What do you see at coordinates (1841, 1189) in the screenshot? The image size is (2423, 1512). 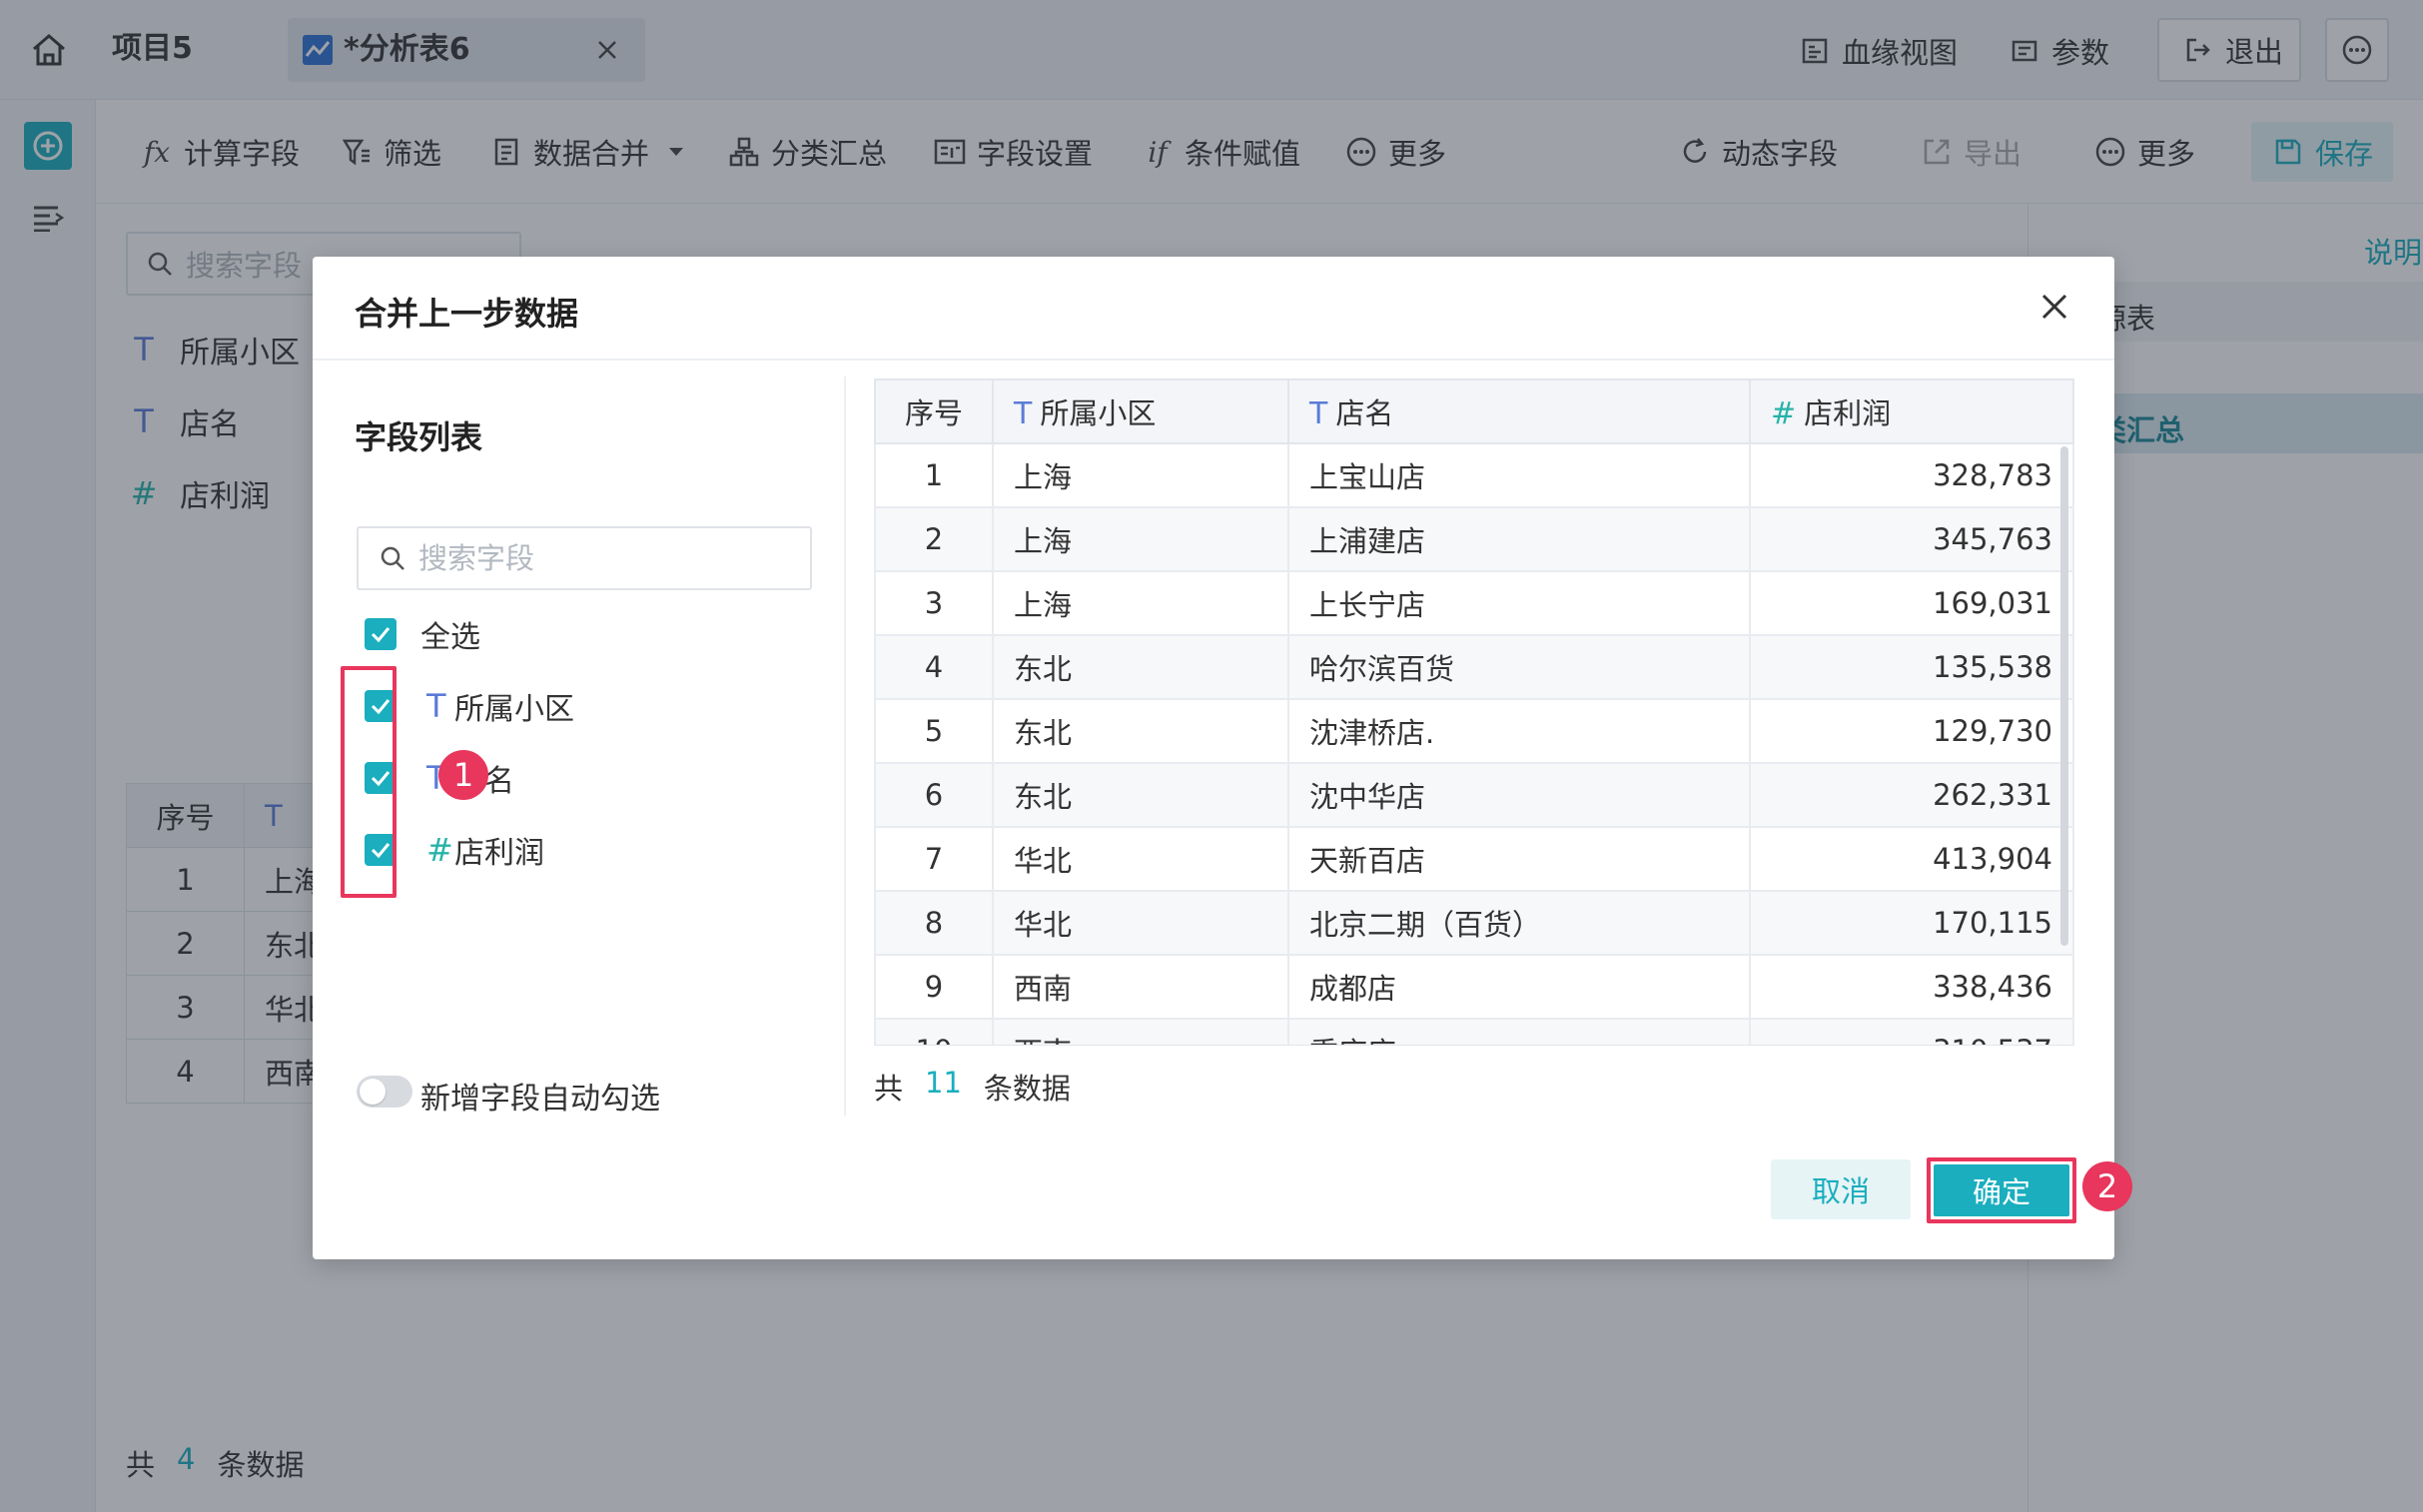 I see `cancel-button: 取消` at bounding box center [1841, 1189].